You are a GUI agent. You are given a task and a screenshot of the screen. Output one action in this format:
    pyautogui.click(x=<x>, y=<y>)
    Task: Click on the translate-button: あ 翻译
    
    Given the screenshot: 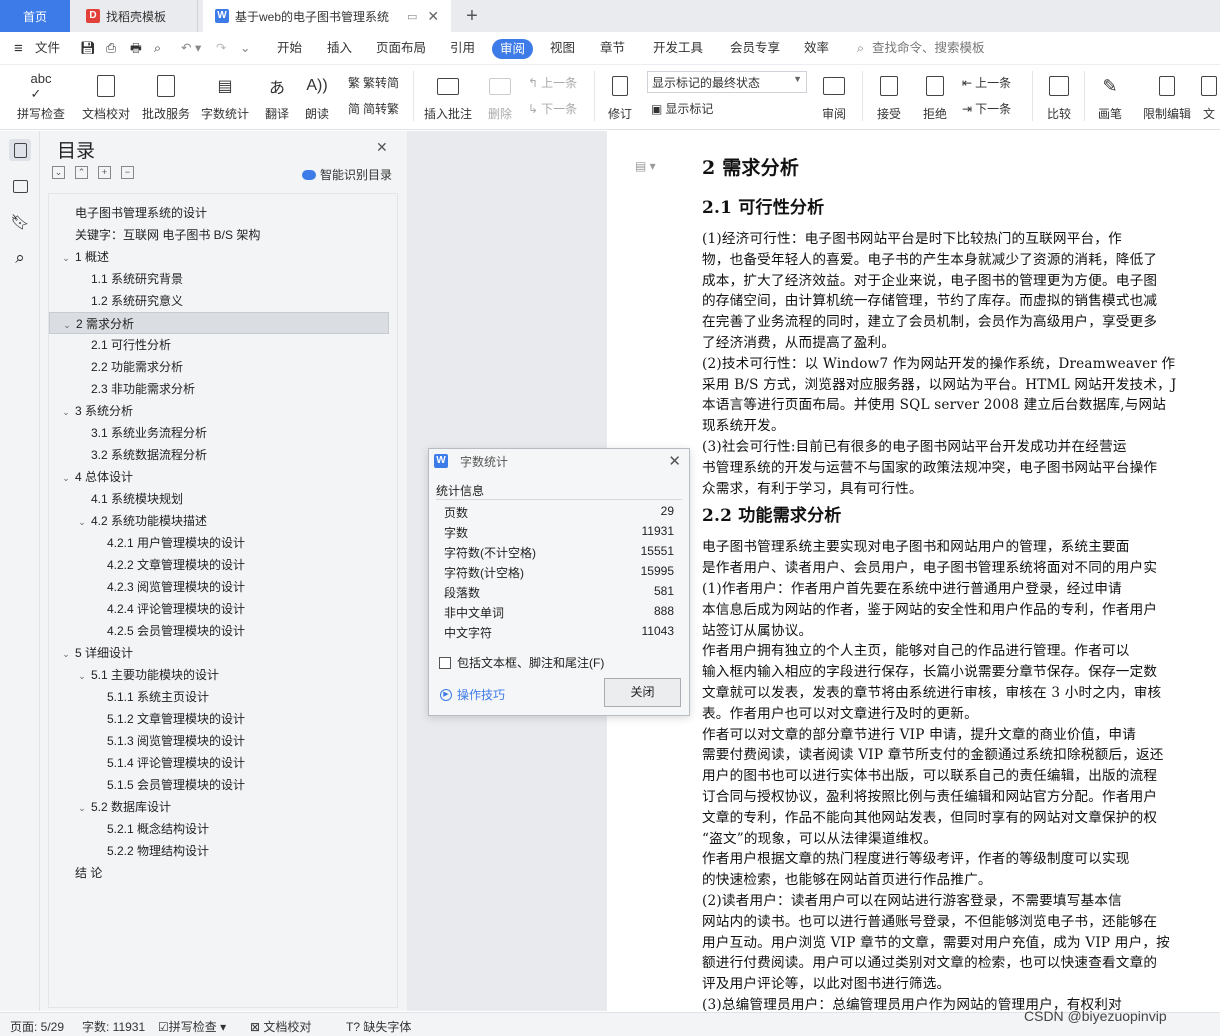 What is the action you would take?
    pyautogui.click(x=277, y=96)
    